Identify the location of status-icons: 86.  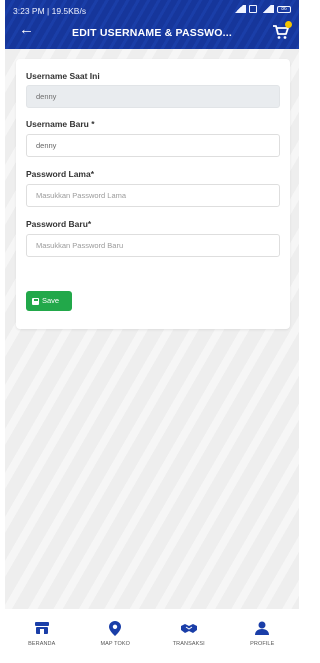
(261, 9).